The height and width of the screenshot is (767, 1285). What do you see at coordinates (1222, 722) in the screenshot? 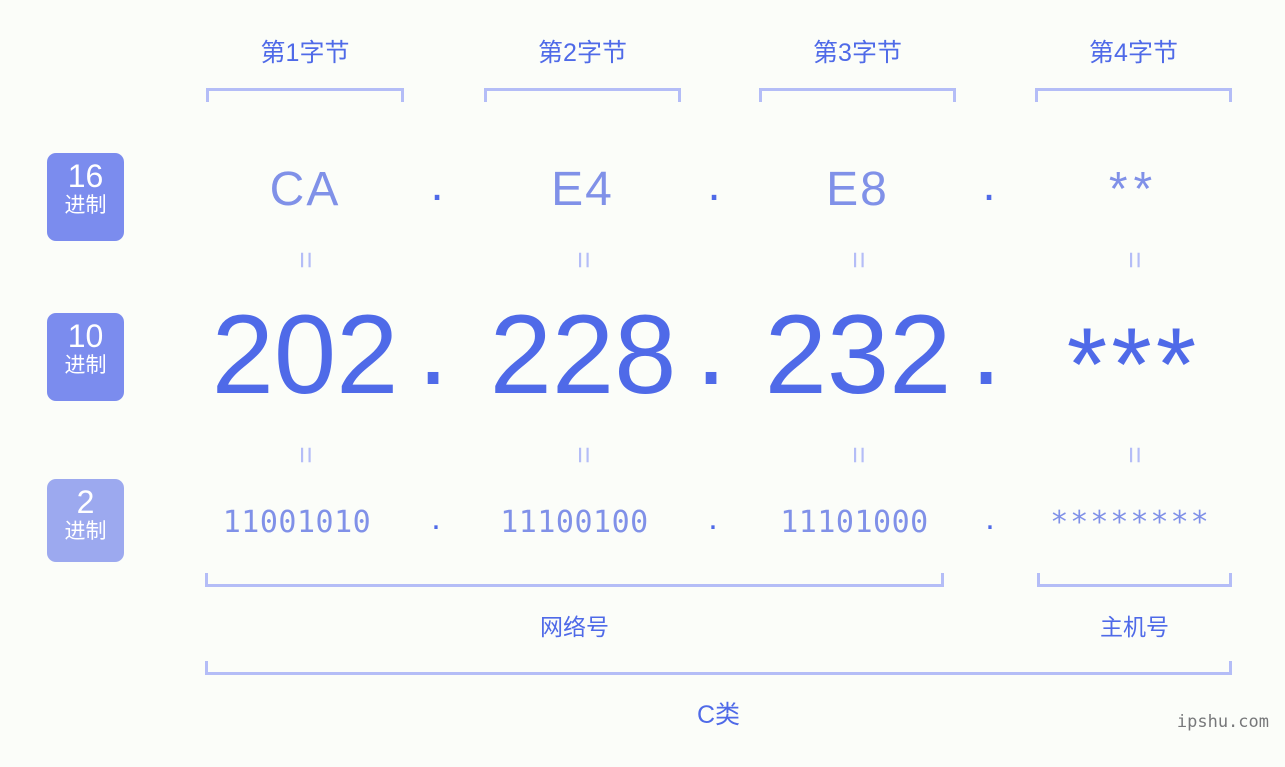
I see `site-watermark: ipshu.com` at bounding box center [1222, 722].